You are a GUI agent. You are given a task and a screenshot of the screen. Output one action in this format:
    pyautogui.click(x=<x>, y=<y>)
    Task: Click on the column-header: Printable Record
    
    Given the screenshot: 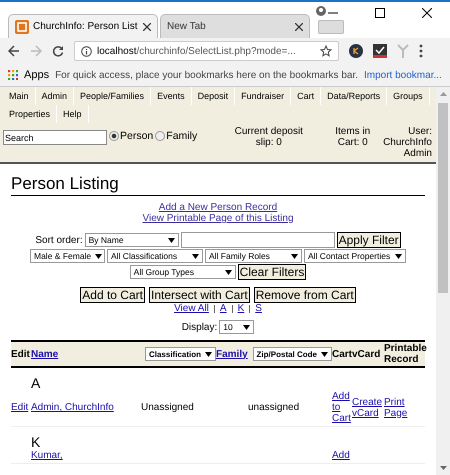 What is the action you would take?
    pyautogui.click(x=405, y=354)
    